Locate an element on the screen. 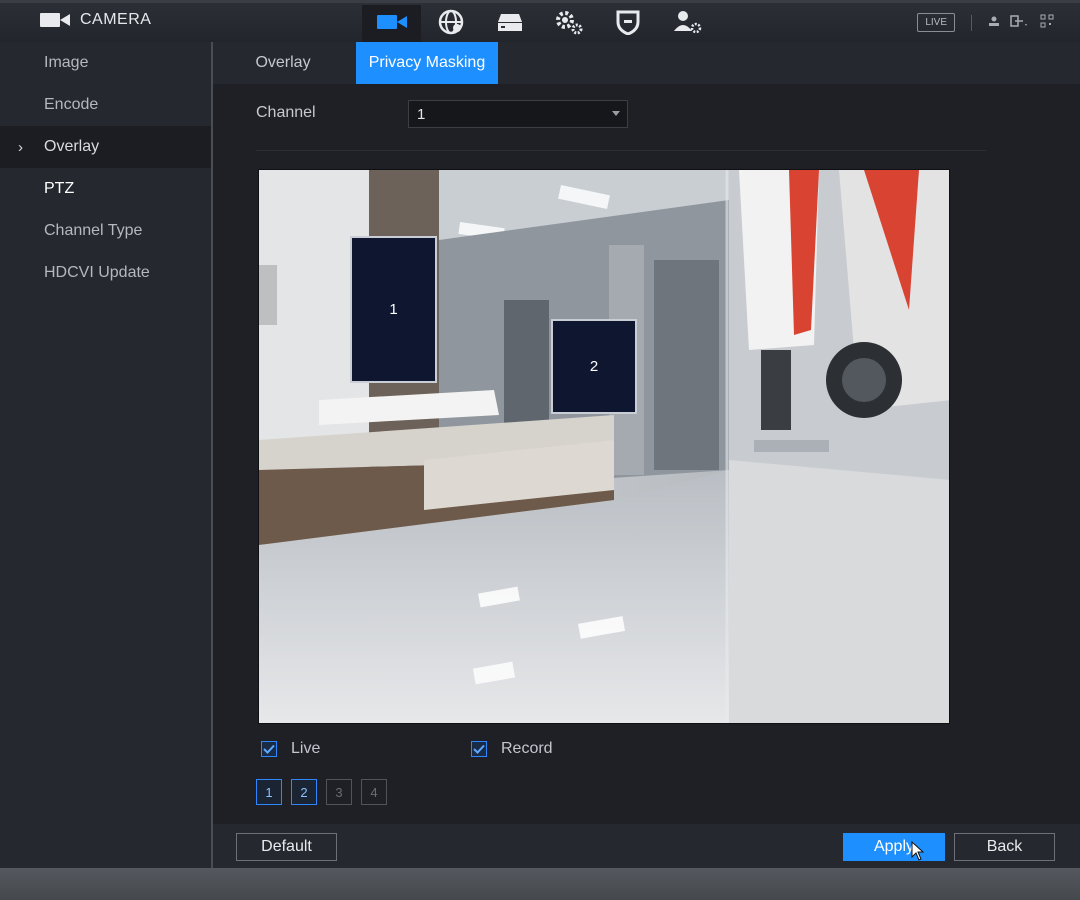  logout-icon is located at coordinates (1020, 22).